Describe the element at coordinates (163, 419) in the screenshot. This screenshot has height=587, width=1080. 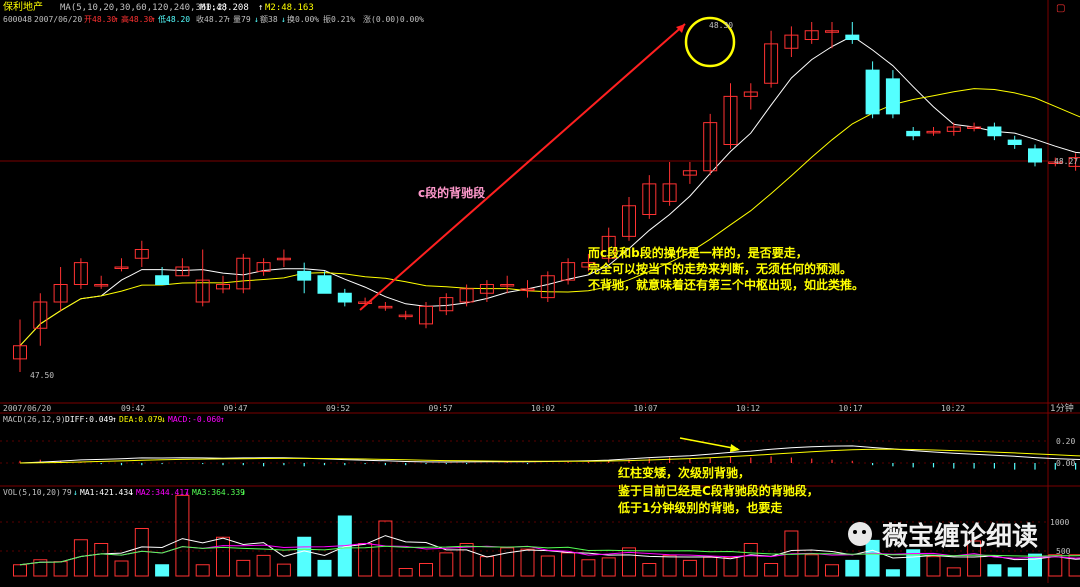
I see `macd-dea-arrow: ↓` at that location.